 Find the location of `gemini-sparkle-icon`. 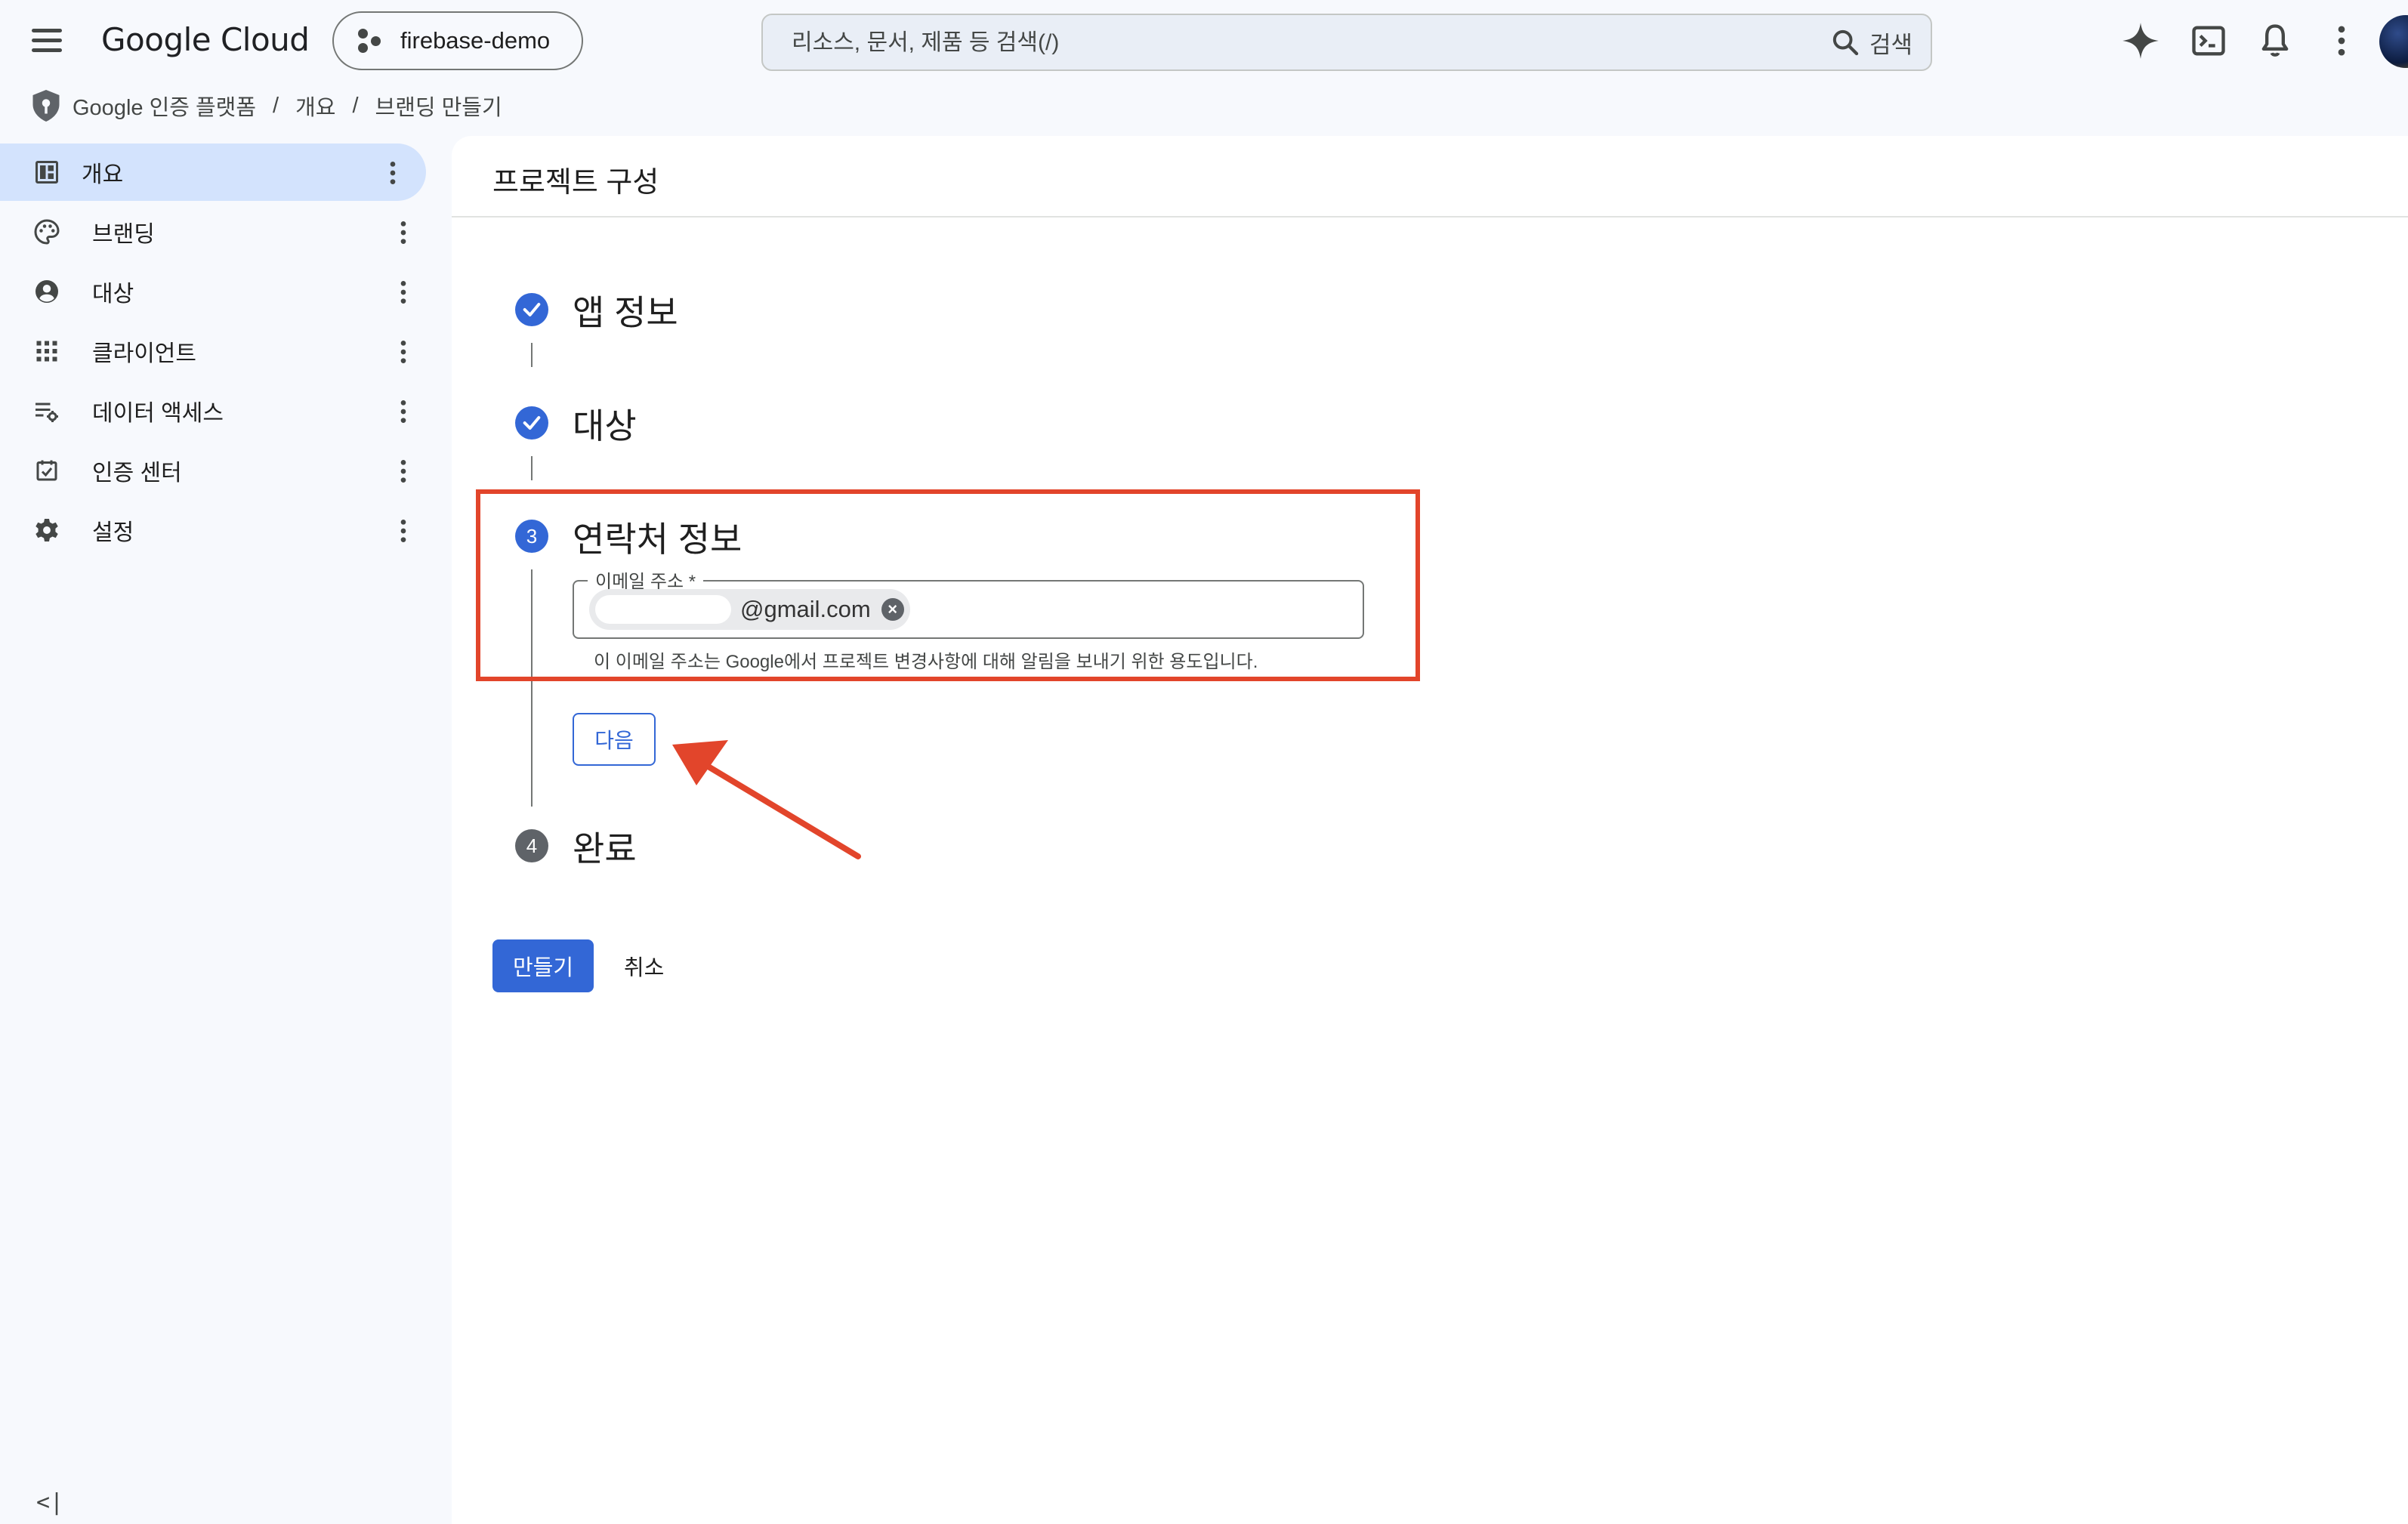

gemini-sparkle-icon is located at coordinates (2140, 40).